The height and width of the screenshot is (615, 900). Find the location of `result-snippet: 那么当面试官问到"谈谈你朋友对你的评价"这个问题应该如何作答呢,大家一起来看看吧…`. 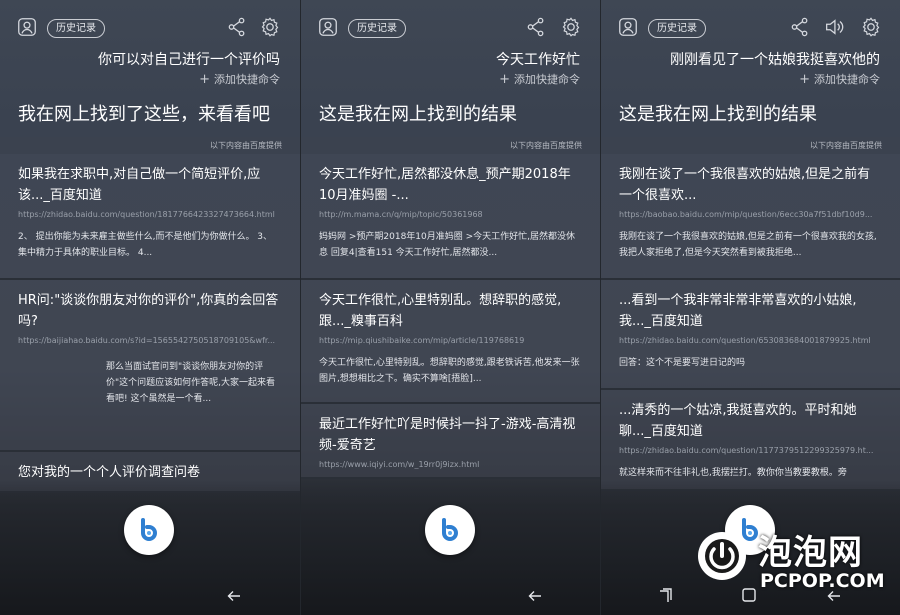

result-snippet: 那么当面试官问到"谈谈你朋友对你的评价"这个问题应该如何作答呢,大家一起来看看吧… is located at coordinates (191, 383).